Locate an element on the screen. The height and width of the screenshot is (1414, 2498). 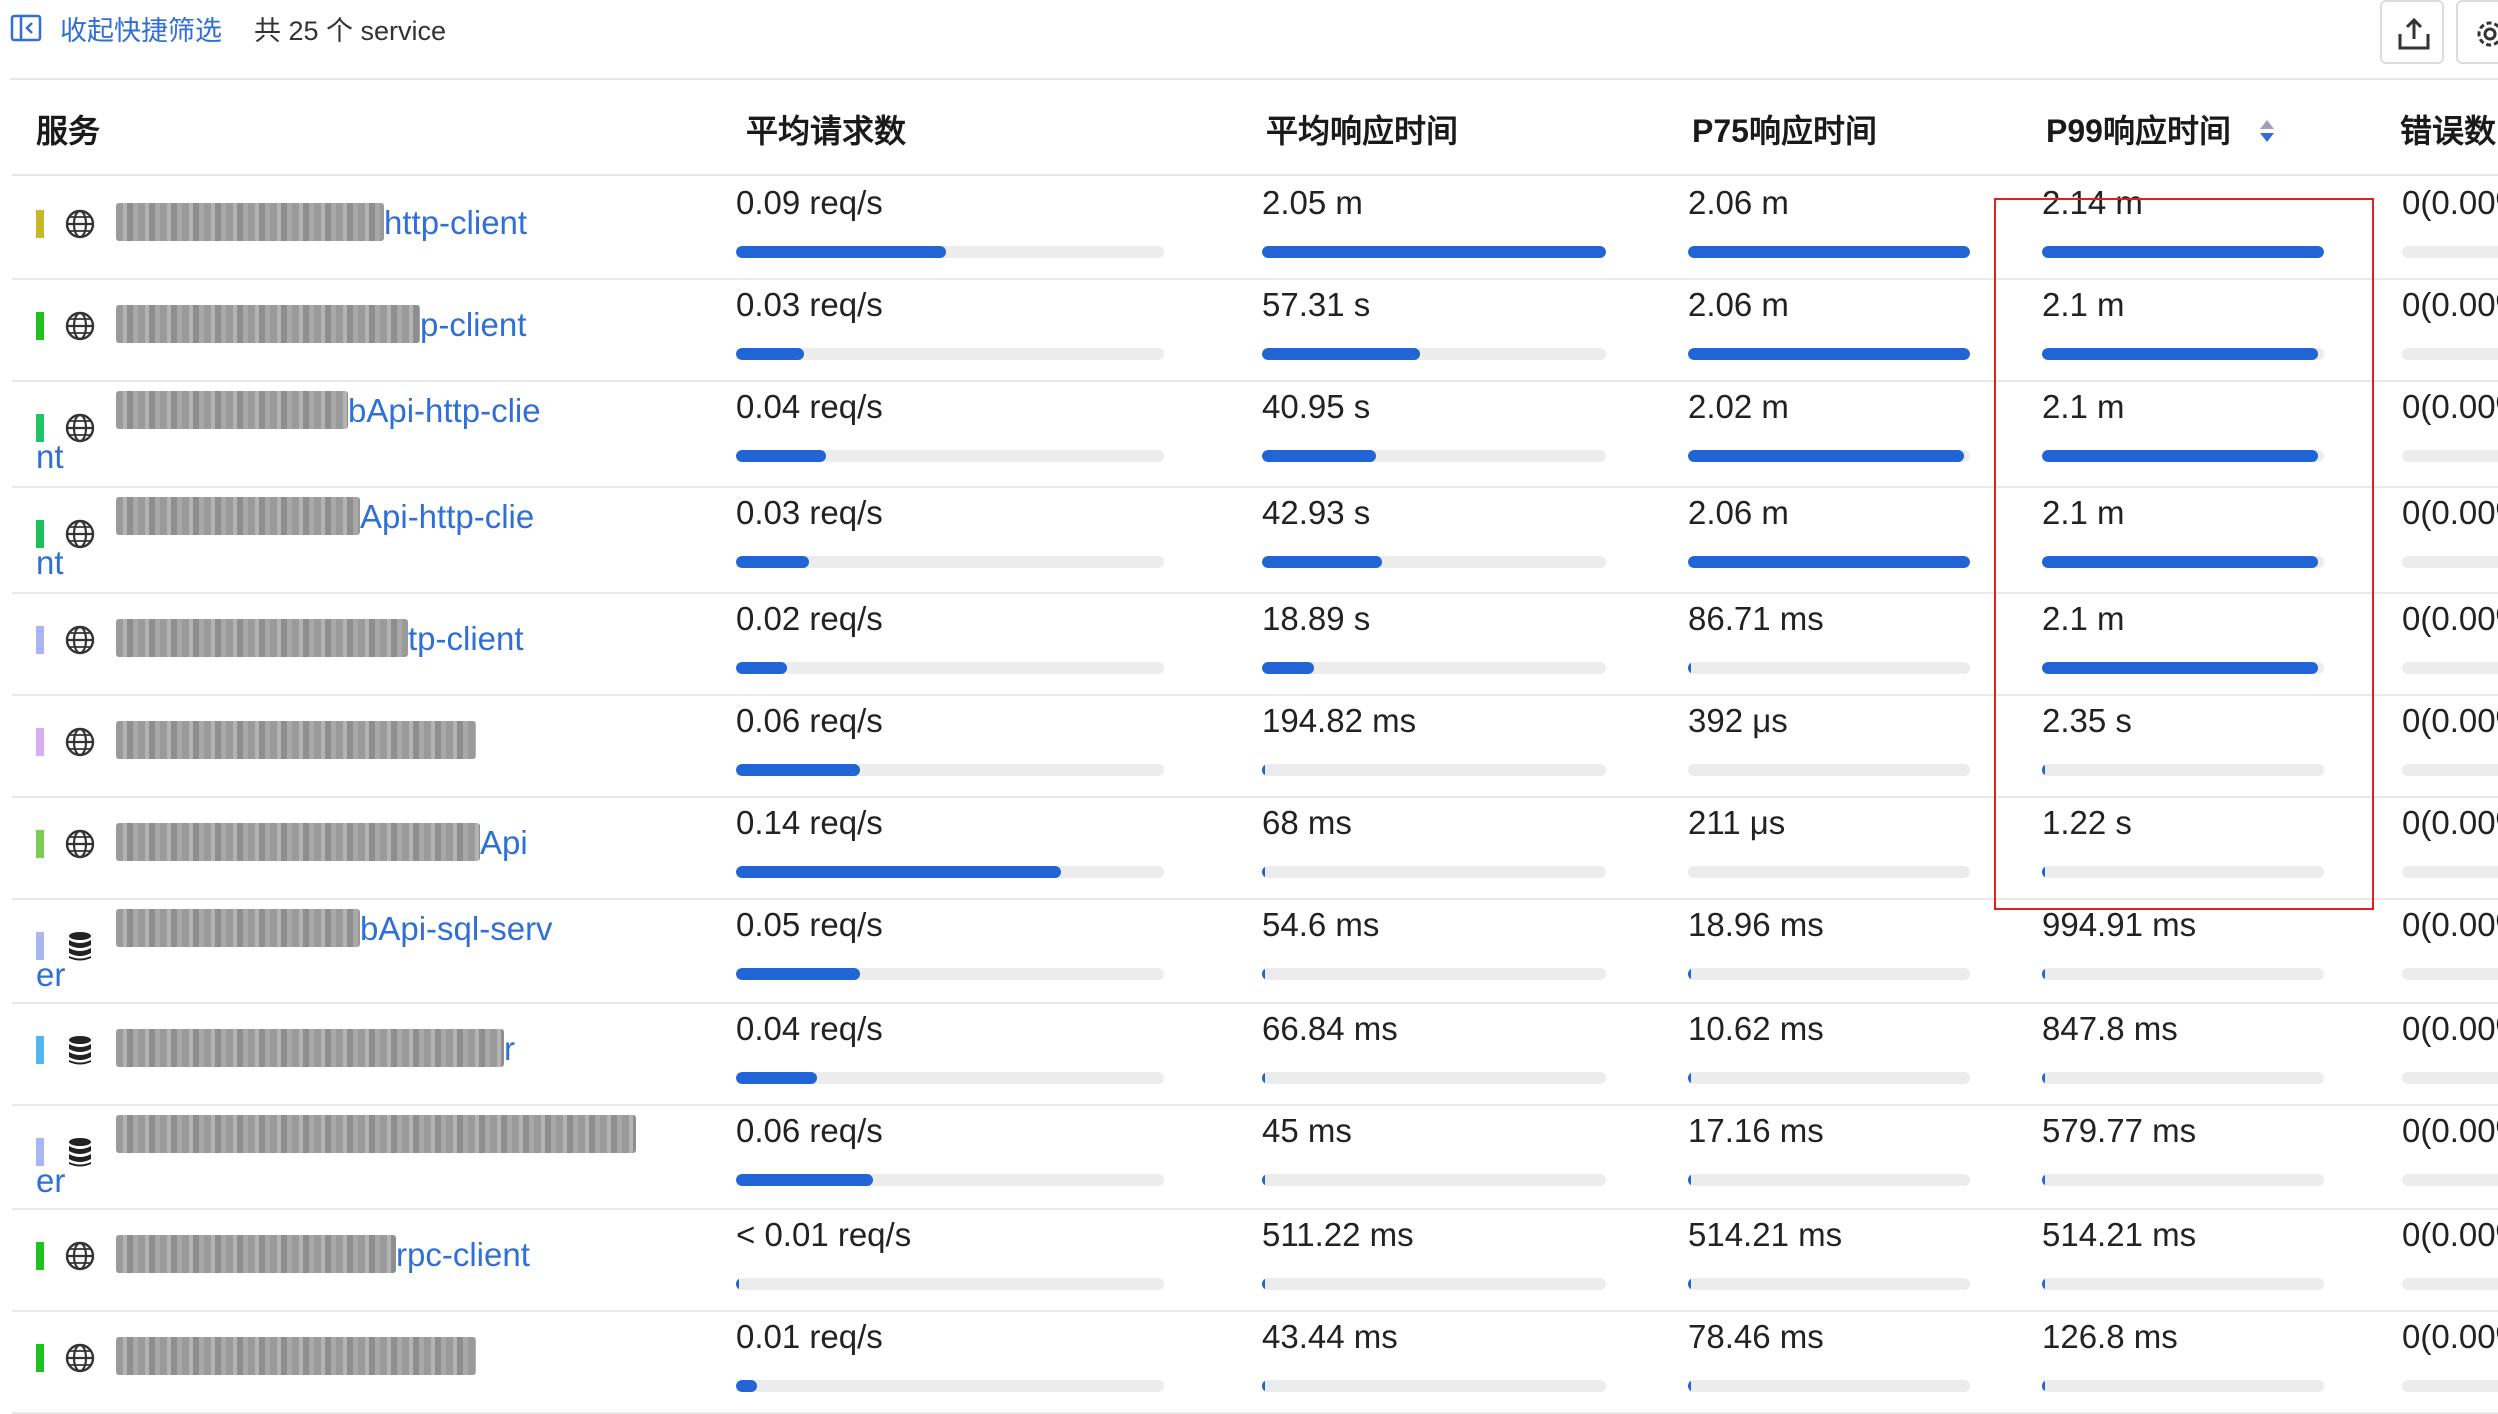
cell-avg: 54.6 ms is located at coordinates (1321, 924).